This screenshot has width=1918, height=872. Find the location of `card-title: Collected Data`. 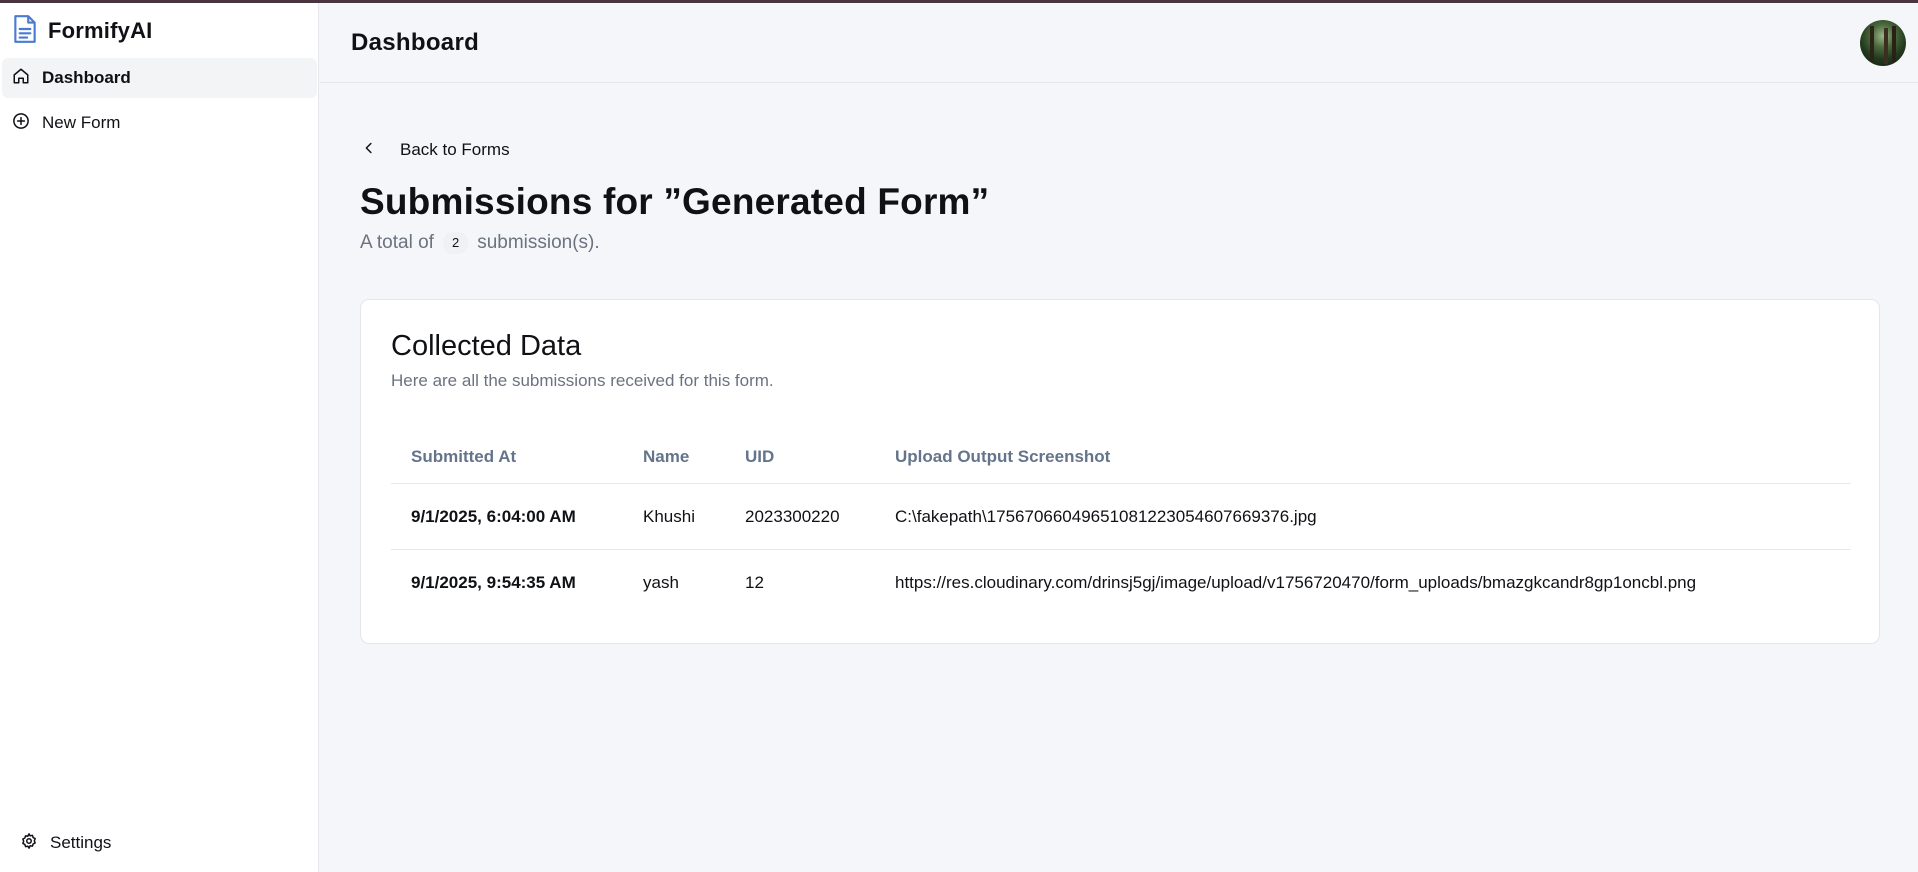

card-title: Collected Data is located at coordinates (486, 346).